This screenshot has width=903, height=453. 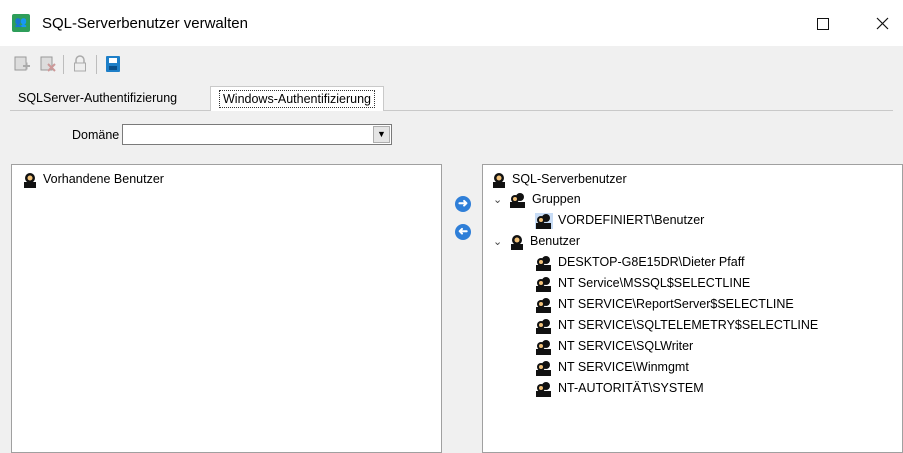 I want to click on maximize-button, so click(x=823, y=24).